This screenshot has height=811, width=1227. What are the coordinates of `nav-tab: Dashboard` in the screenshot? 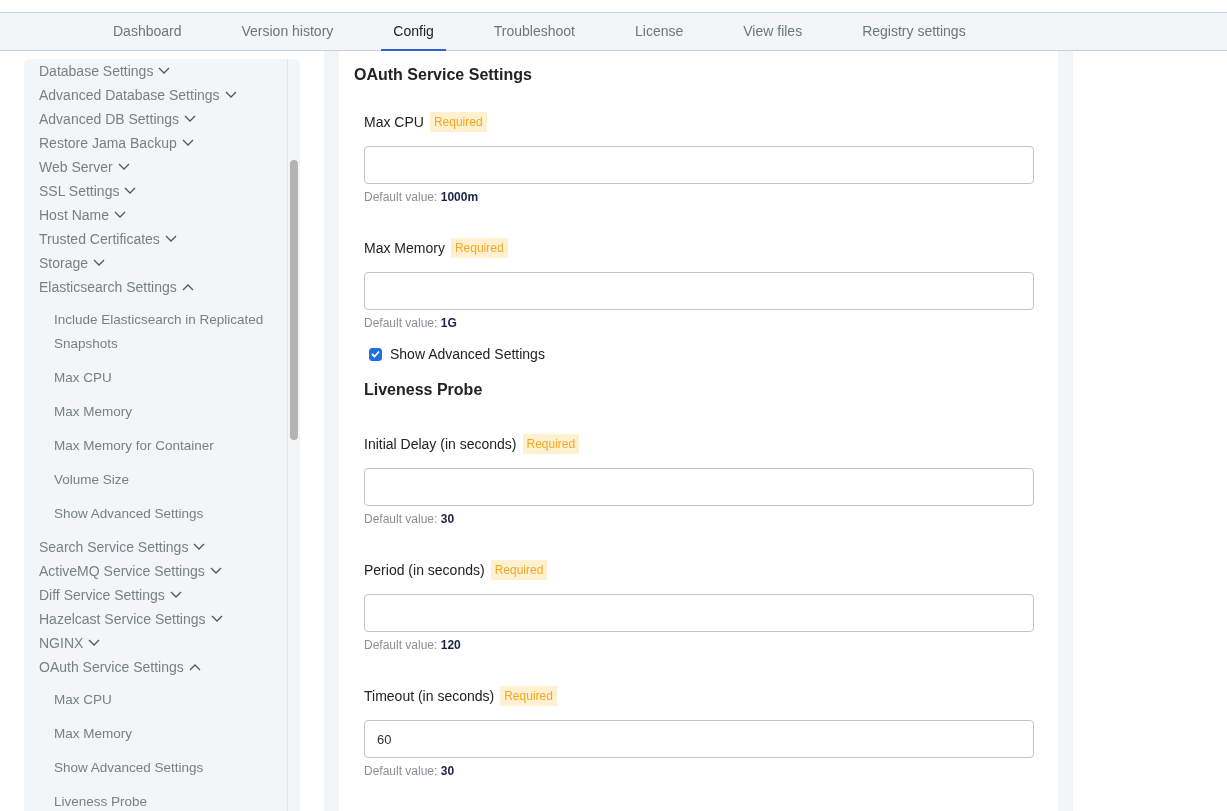 It's located at (147, 32).